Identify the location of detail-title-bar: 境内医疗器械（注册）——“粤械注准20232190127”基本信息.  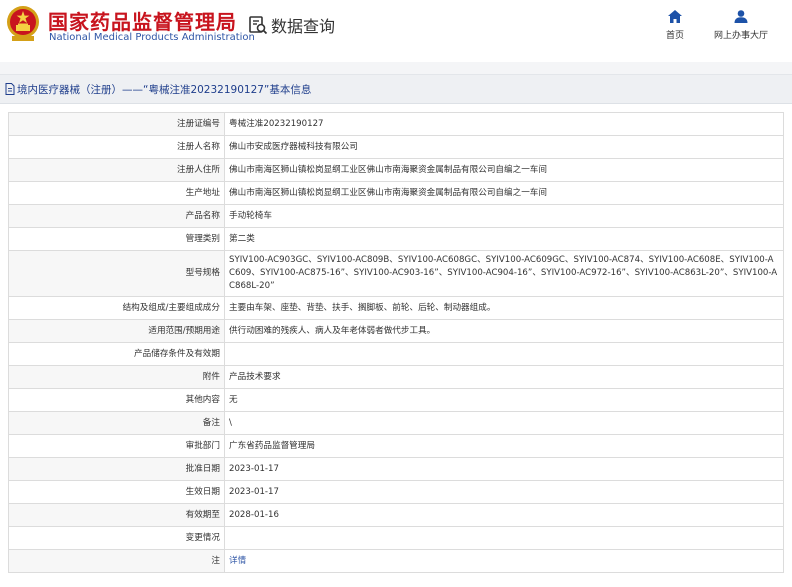
(396, 89).